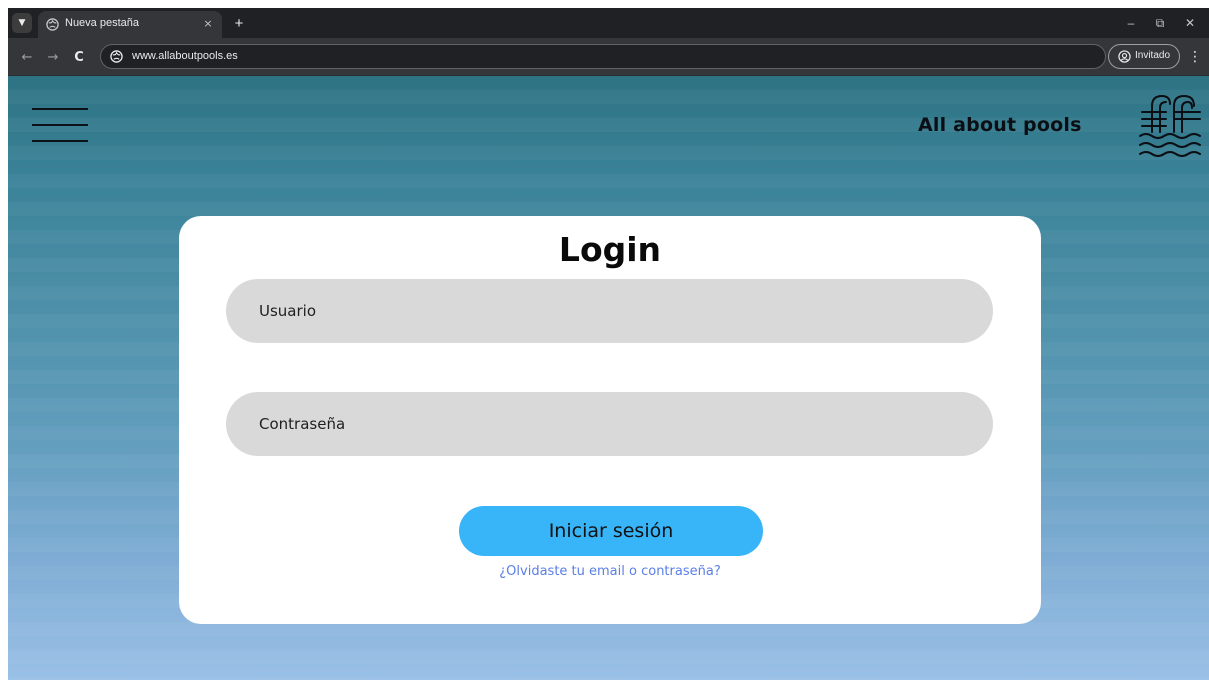  I want to click on globe-icon, so click(52, 24).